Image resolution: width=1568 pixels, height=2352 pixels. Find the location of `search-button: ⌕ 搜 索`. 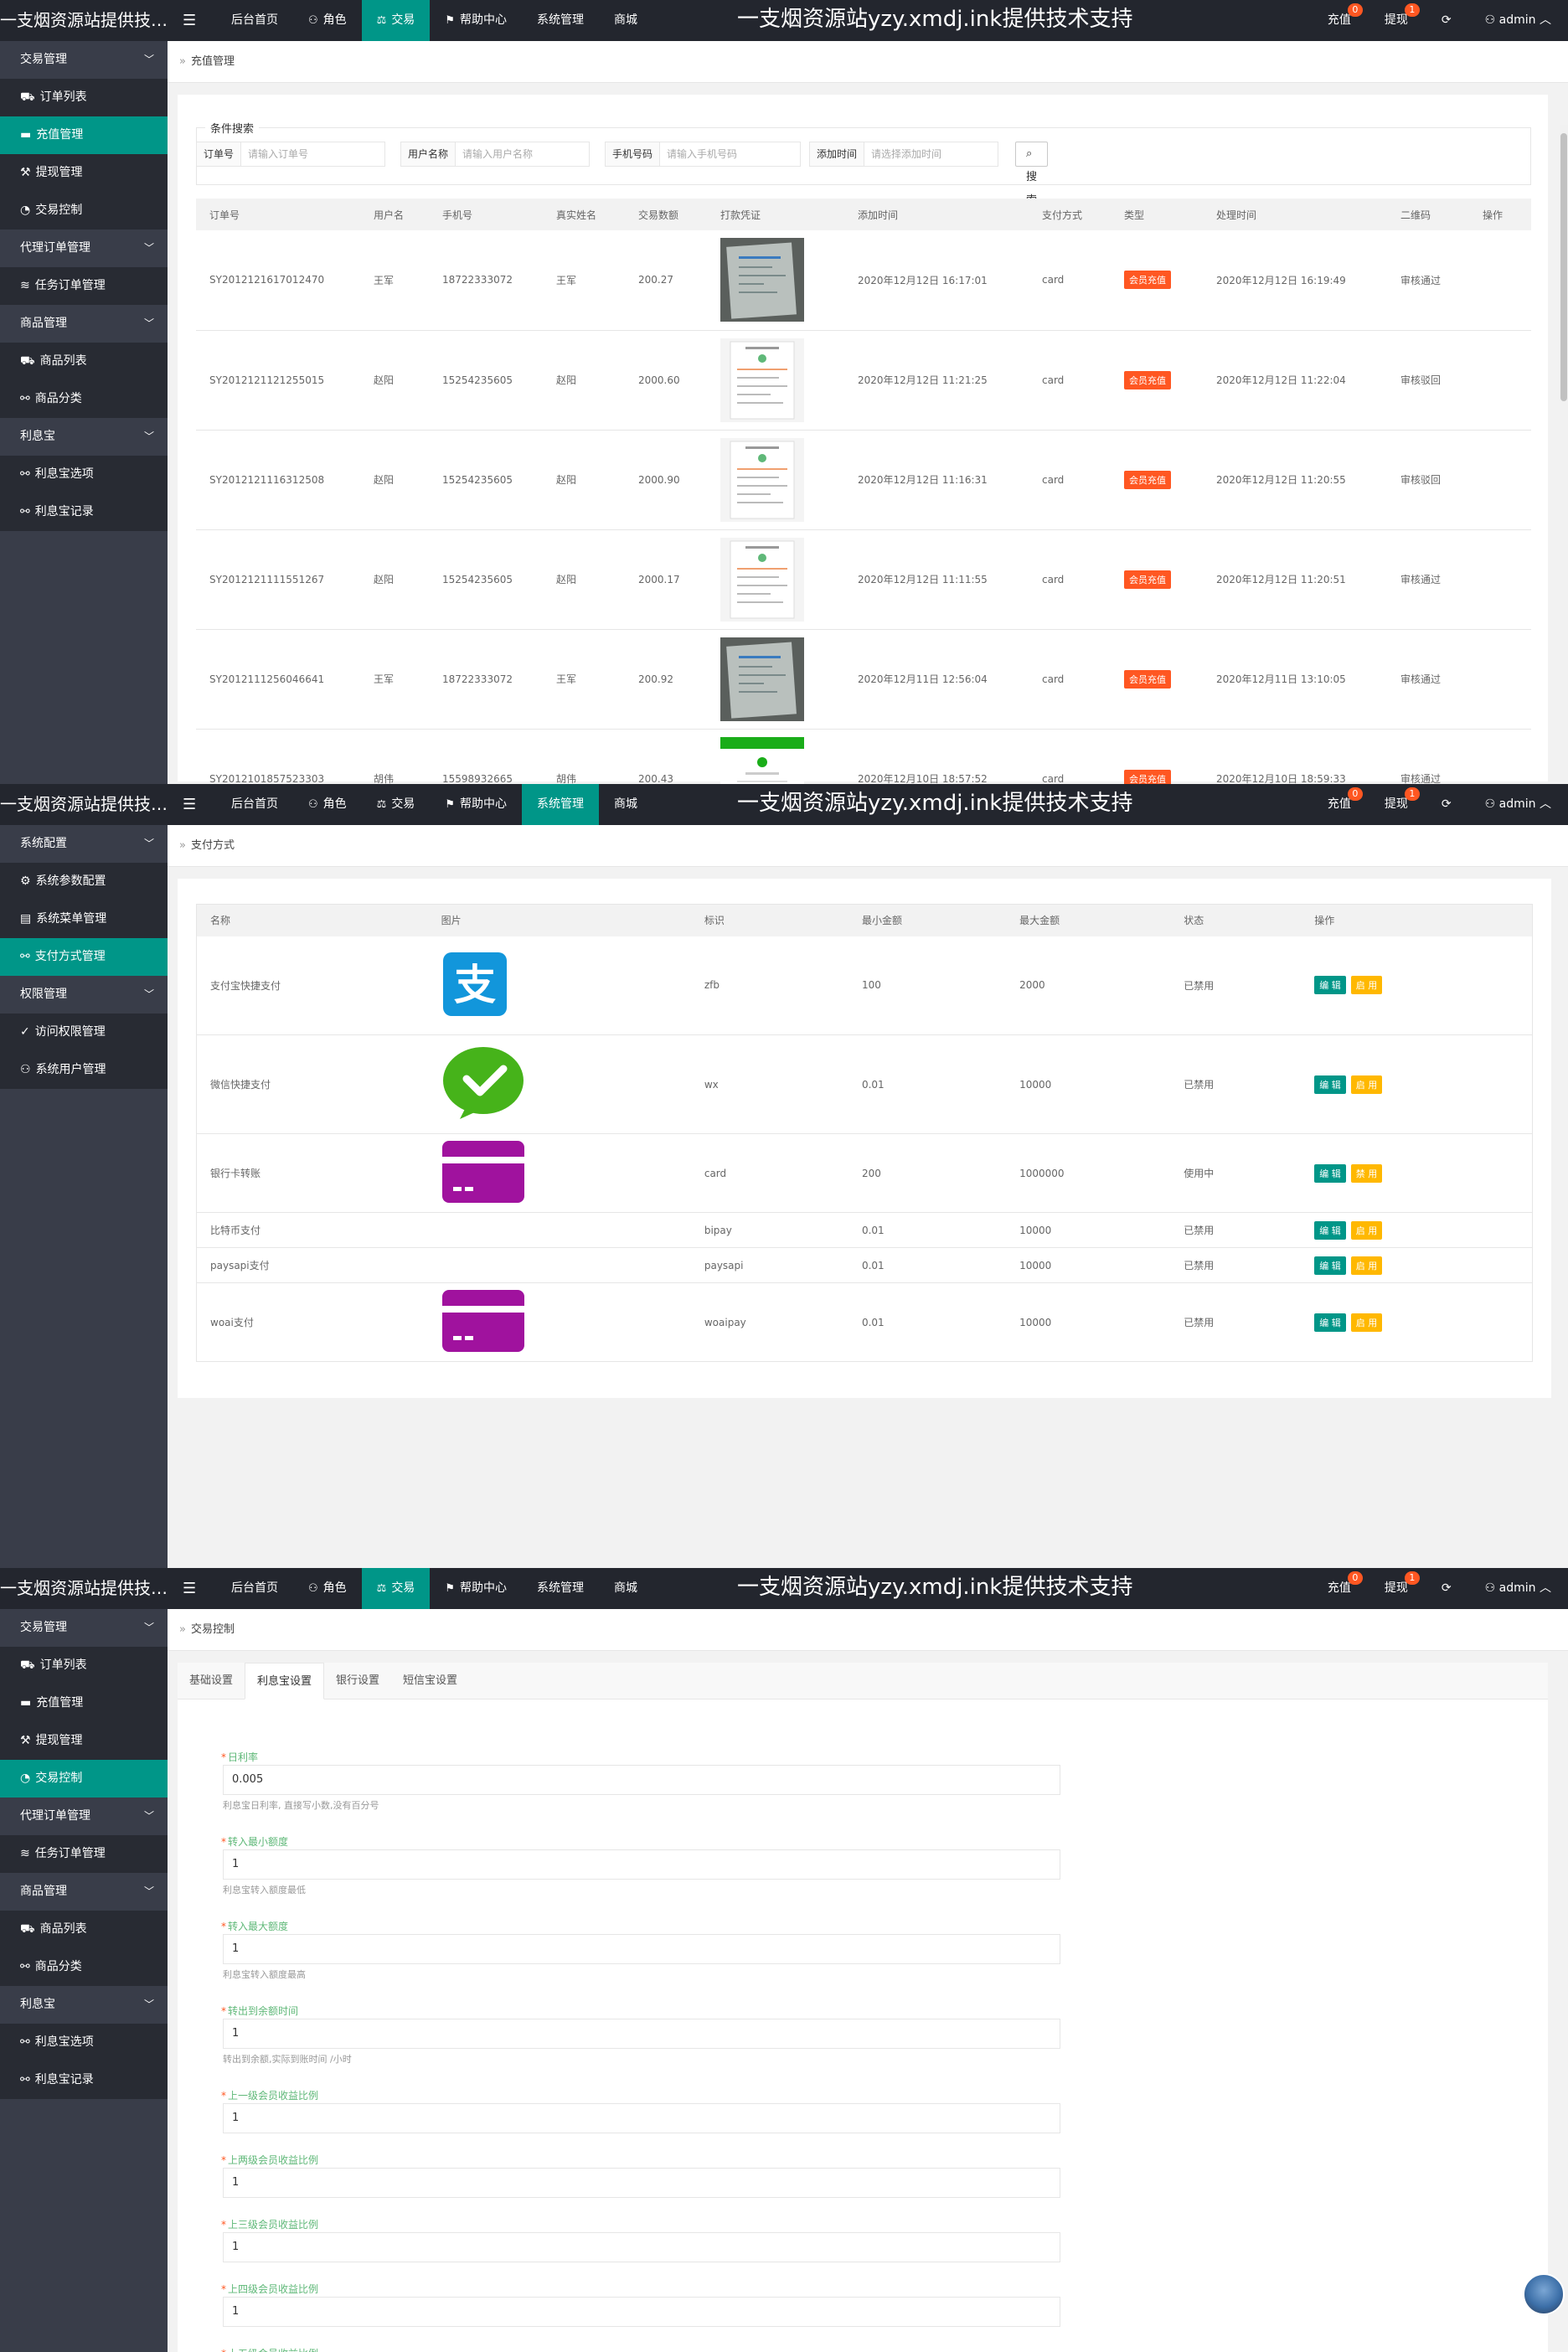

search-button: ⌕ 搜 索 is located at coordinates (1032, 174).